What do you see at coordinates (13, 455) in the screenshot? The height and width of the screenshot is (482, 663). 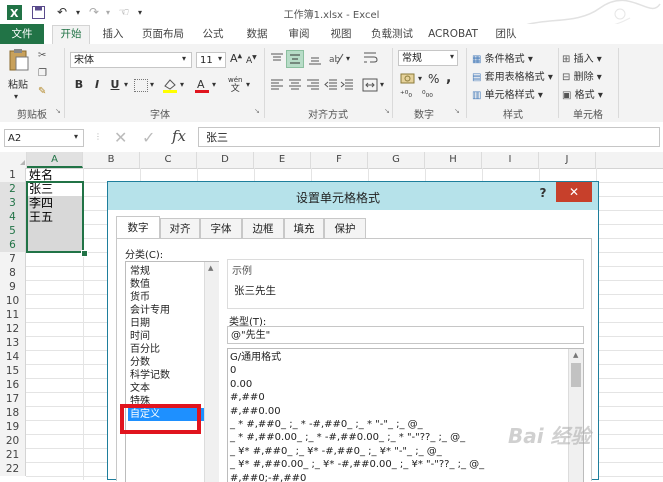 I see `row-header: 21` at bounding box center [13, 455].